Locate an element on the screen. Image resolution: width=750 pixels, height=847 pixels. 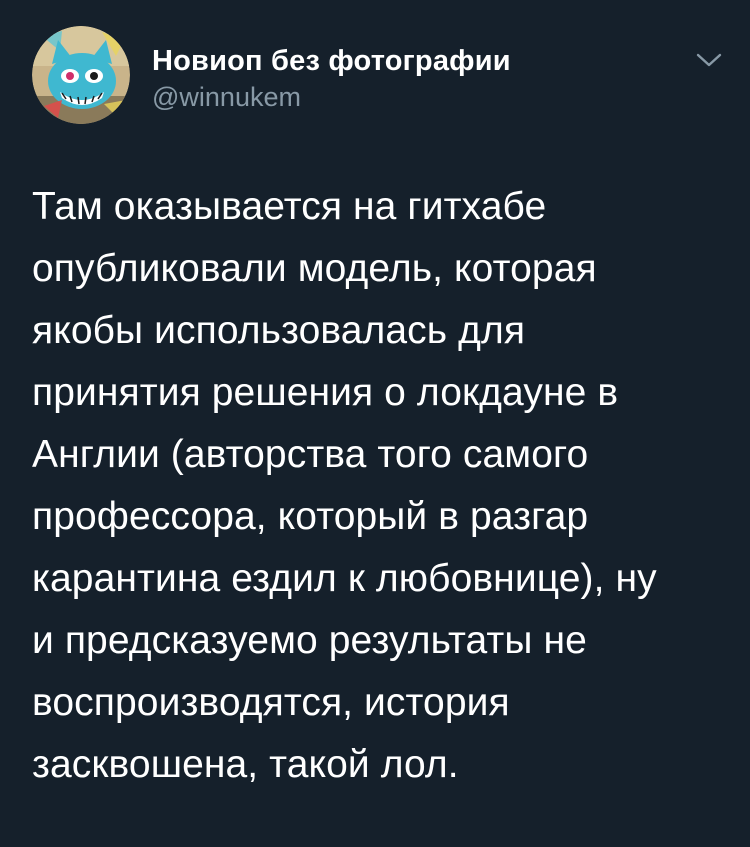
tweet-line: якобы использовалась для is located at coordinates (279, 330).